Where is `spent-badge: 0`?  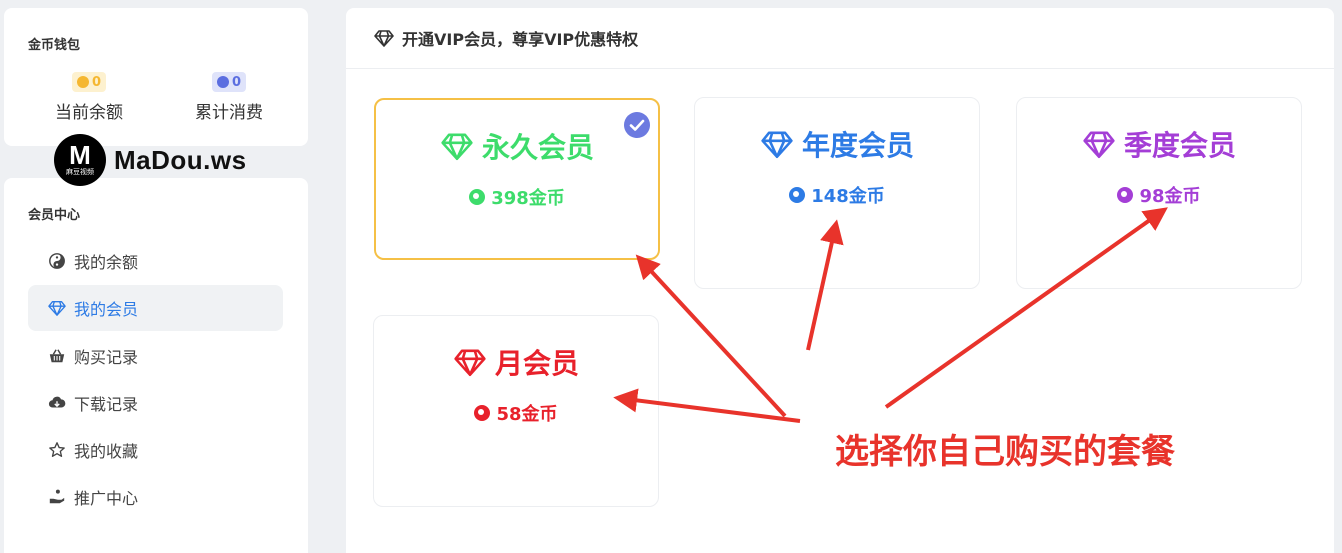 spent-badge: 0 is located at coordinates (229, 82).